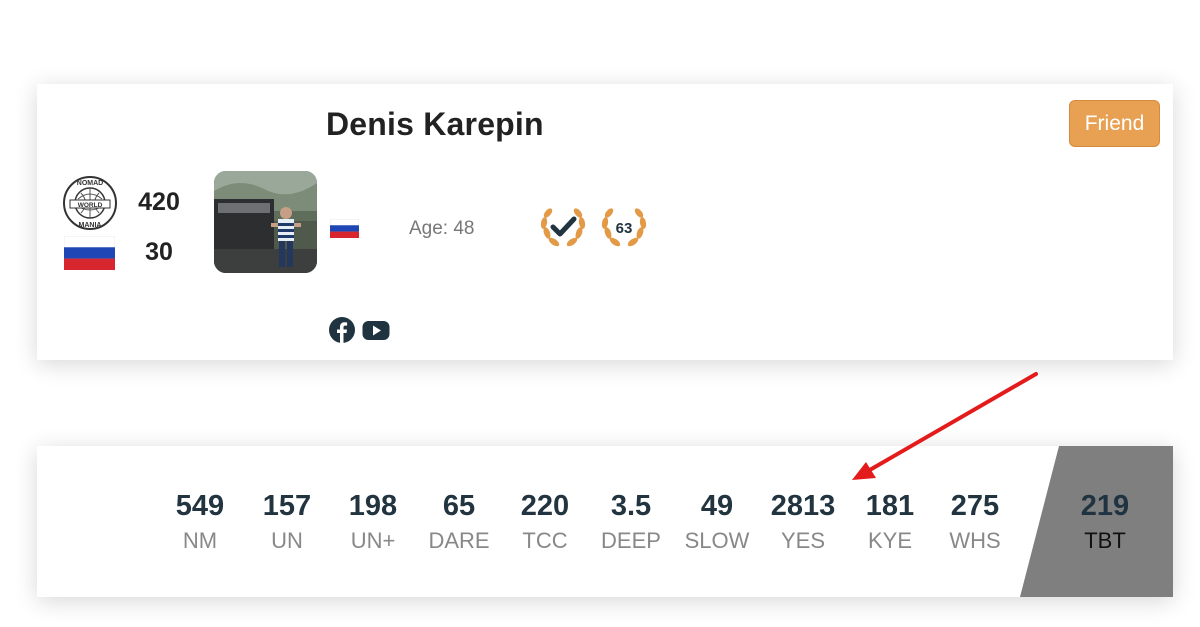 The width and height of the screenshot is (1200, 627). What do you see at coordinates (442, 228) in the screenshot?
I see `age-text: Age: 48` at bounding box center [442, 228].